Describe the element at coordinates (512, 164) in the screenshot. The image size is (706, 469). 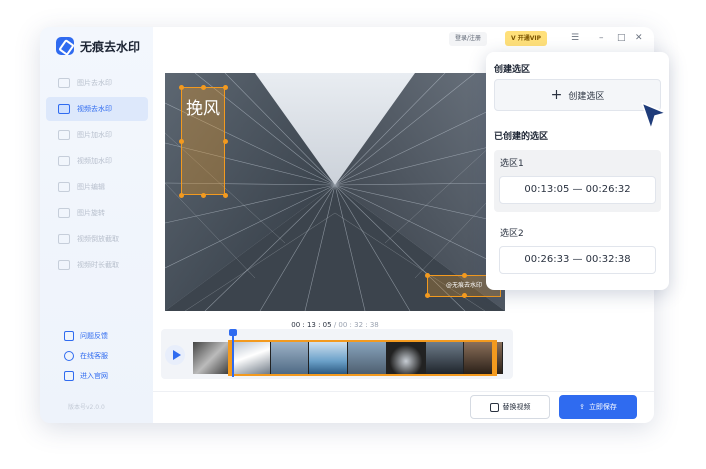
I see `region-name: 选区1` at that location.